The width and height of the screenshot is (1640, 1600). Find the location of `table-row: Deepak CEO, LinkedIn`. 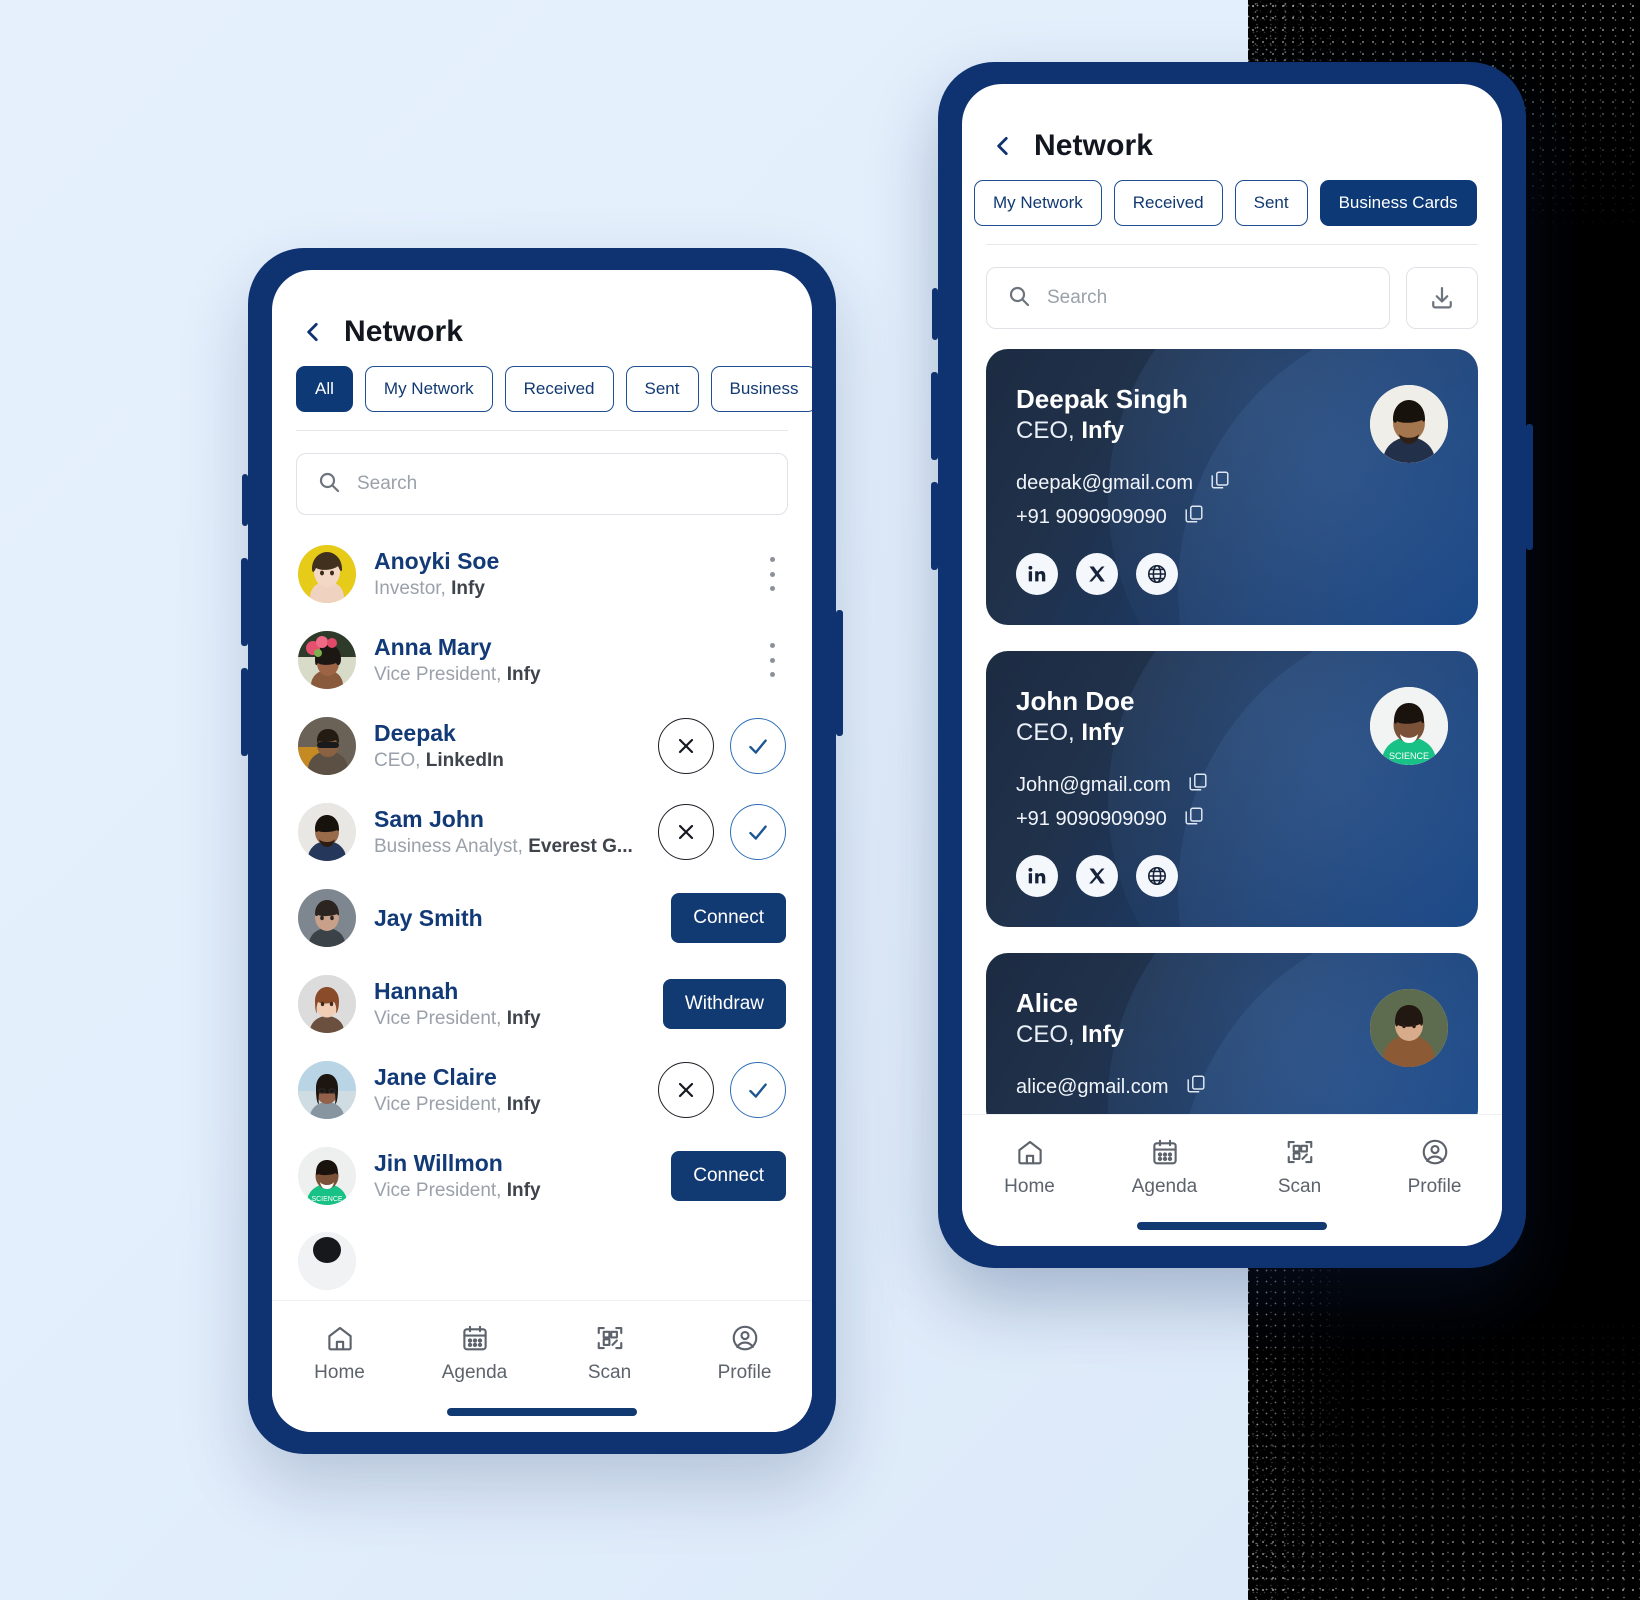

table-row: Deepak CEO, LinkedIn is located at coordinates (542, 746).